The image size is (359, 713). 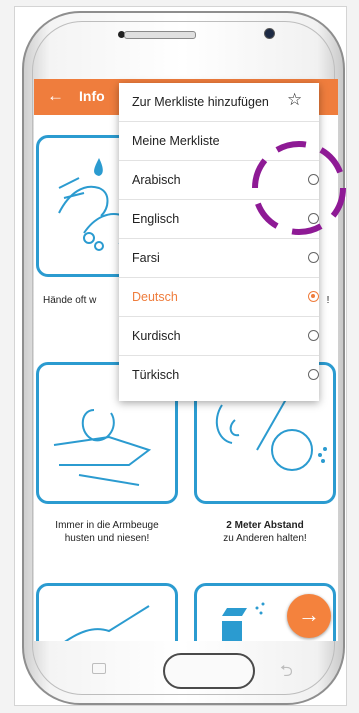 I want to click on home-button, so click(x=209, y=671).